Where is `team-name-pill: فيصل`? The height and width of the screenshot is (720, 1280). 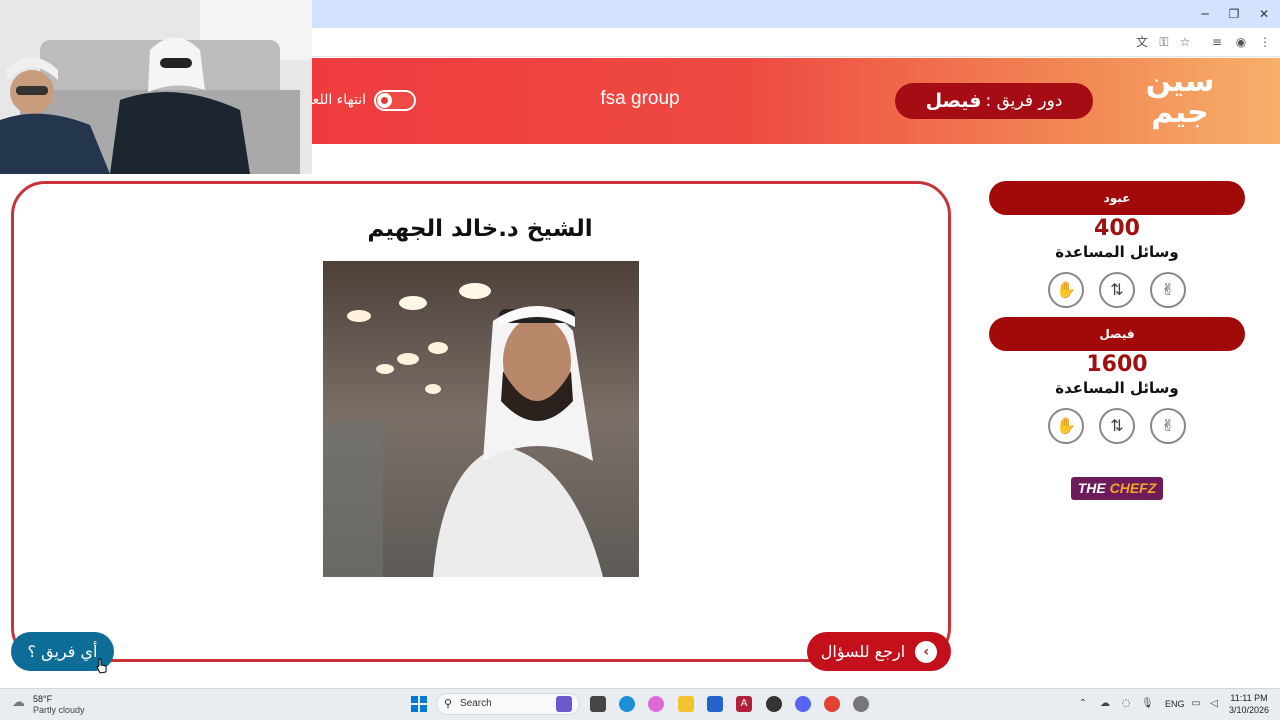
team-name-pill: فيصل is located at coordinates (1117, 334).